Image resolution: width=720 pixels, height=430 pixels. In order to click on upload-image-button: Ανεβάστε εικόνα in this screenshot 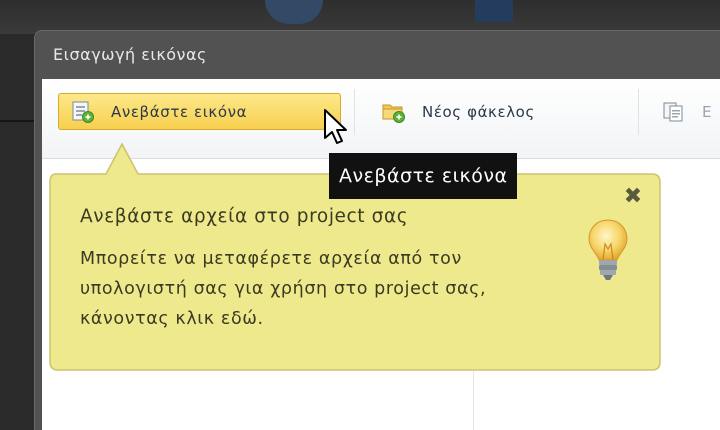, I will do `click(199, 111)`.